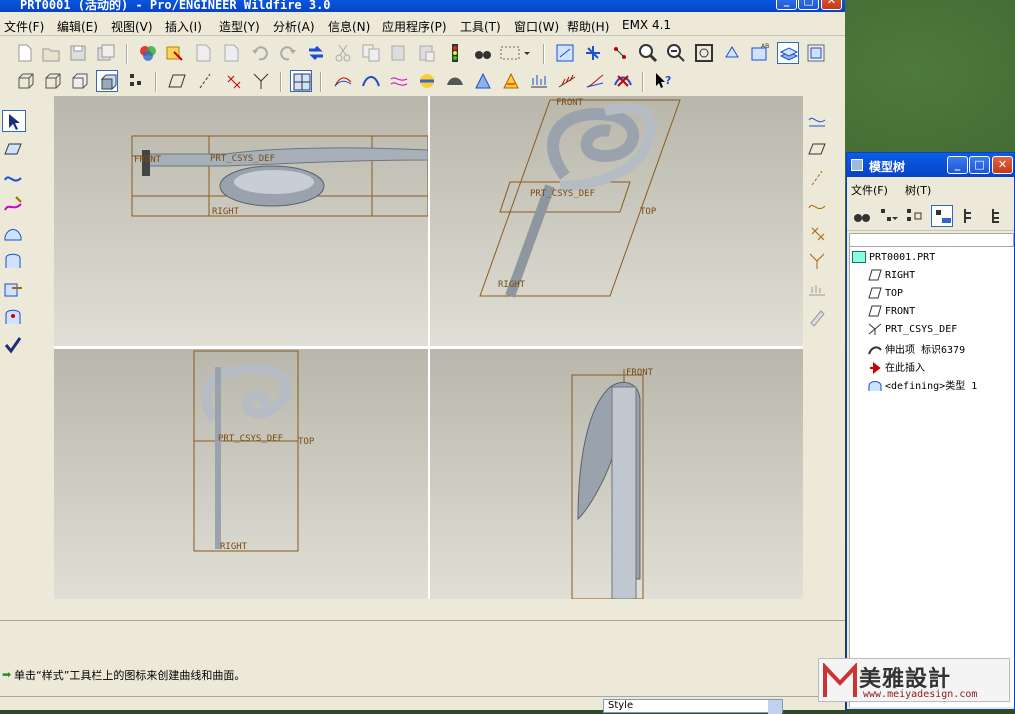 This screenshot has width=1015, height=714. Describe the element at coordinates (51, 53) in the screenshot. I see `open-file-icon` at that location.